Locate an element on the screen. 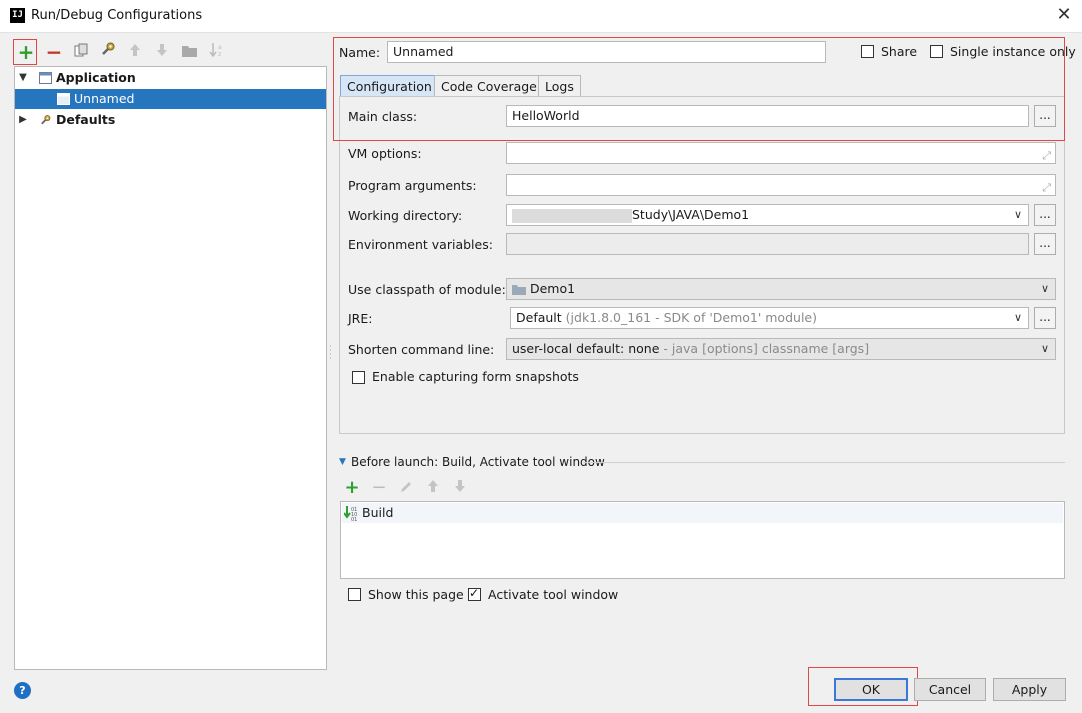 This screenshot has height=713, width=1082. build-icon: 011001 is located at coordinates (350, 513).